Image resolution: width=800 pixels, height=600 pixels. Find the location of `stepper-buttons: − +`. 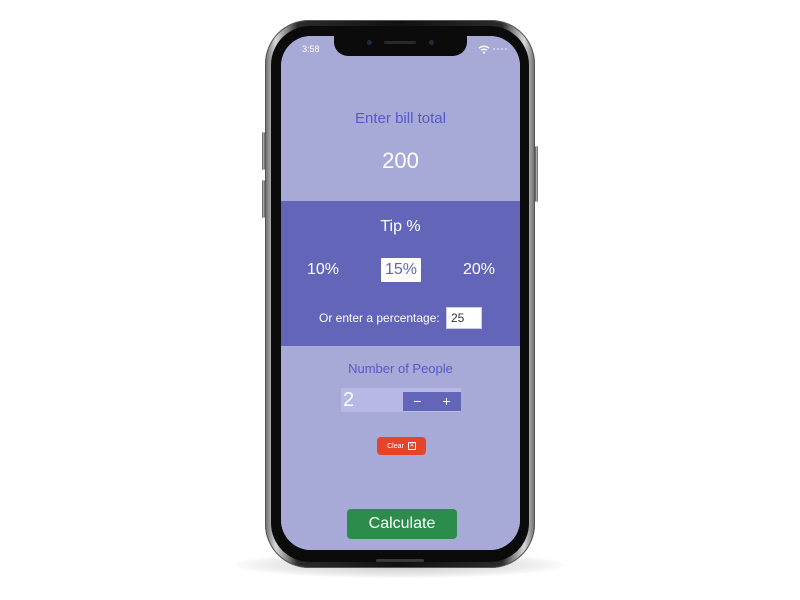

stepper-buttons: − + is located at coordinates (432, 401).